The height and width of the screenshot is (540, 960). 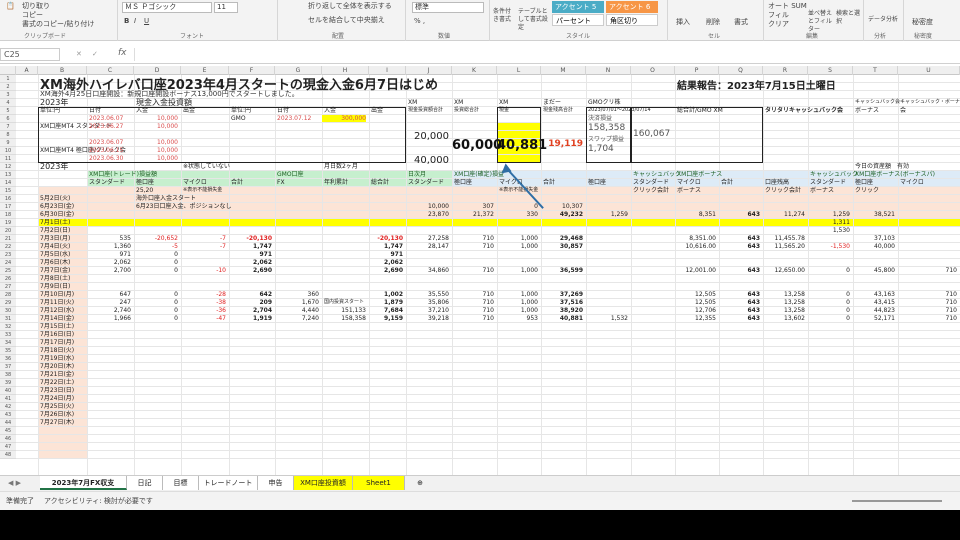 What do you see at coordinates (252, 70) in the screenshot?
I see `column-header: F` at bounding box center [252, 70].